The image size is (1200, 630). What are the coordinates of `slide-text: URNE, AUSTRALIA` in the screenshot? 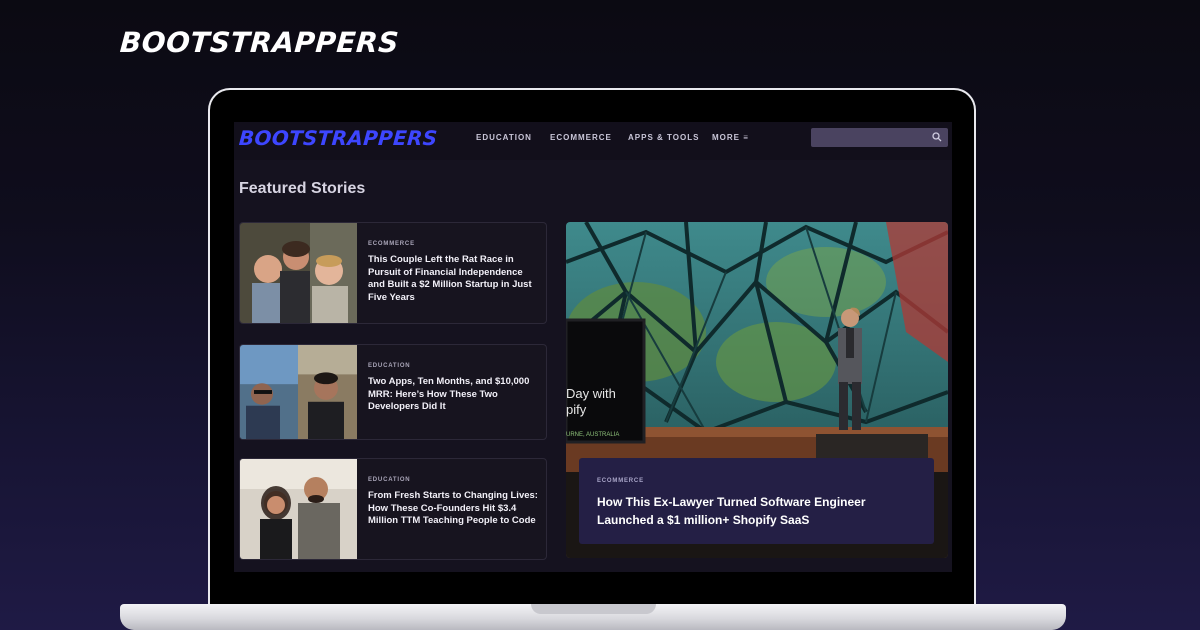 It's located at (592, 435).